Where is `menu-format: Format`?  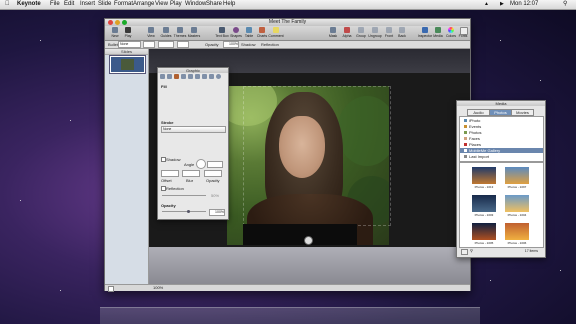
menu-format: Format is located at coordinates (123, 4).